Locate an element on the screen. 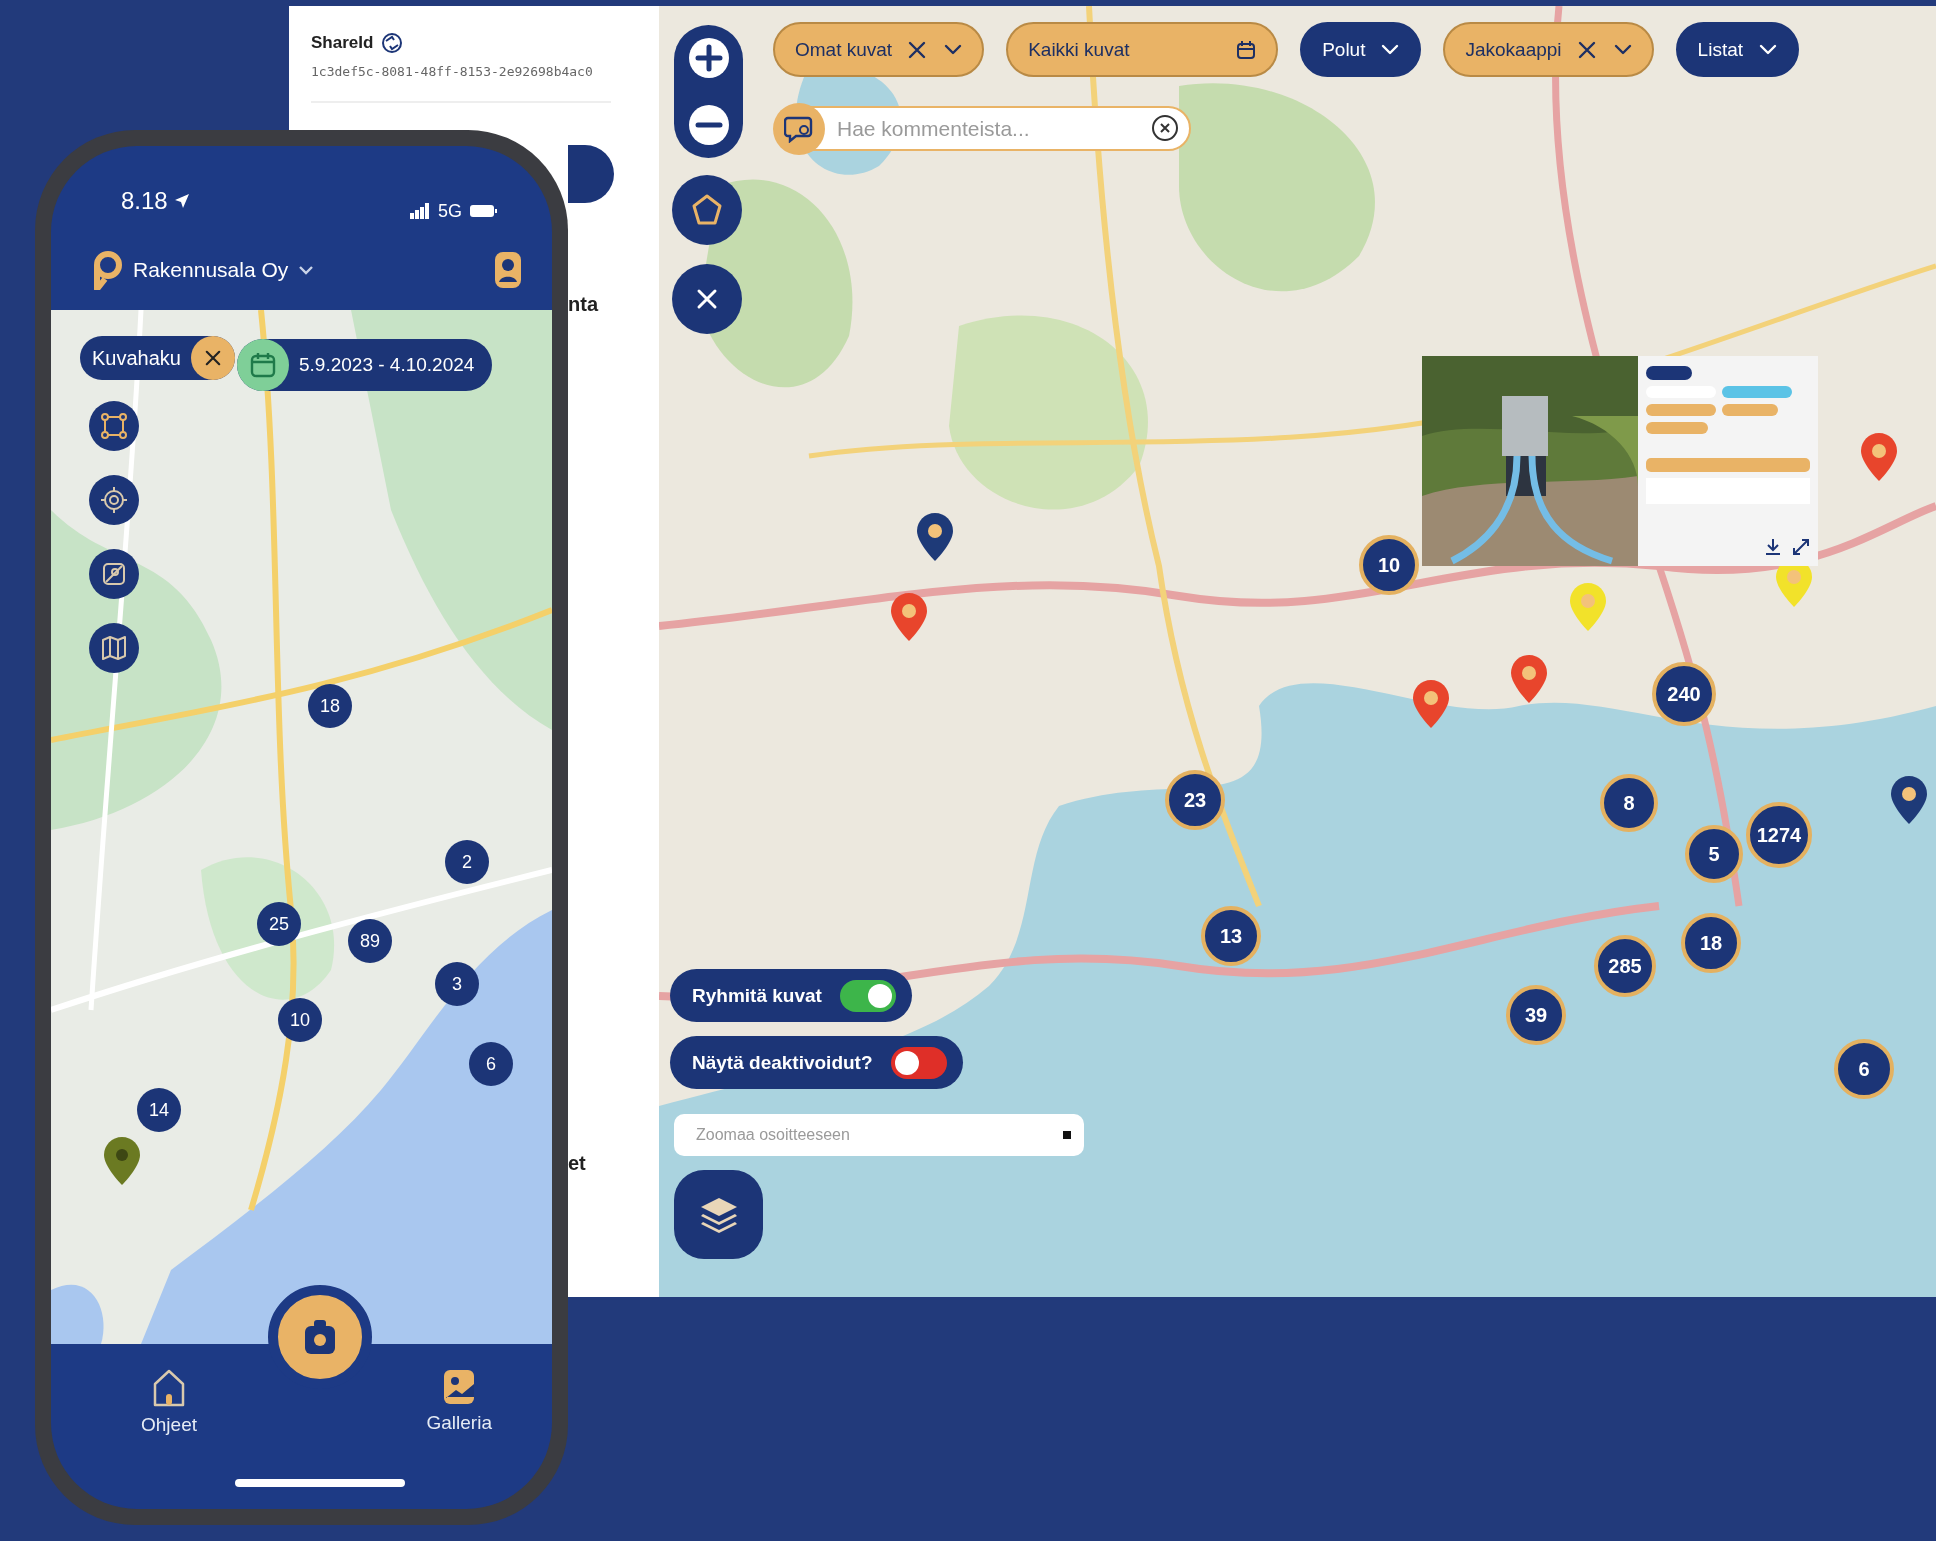  target-icon is located at coordinates (114, 500).